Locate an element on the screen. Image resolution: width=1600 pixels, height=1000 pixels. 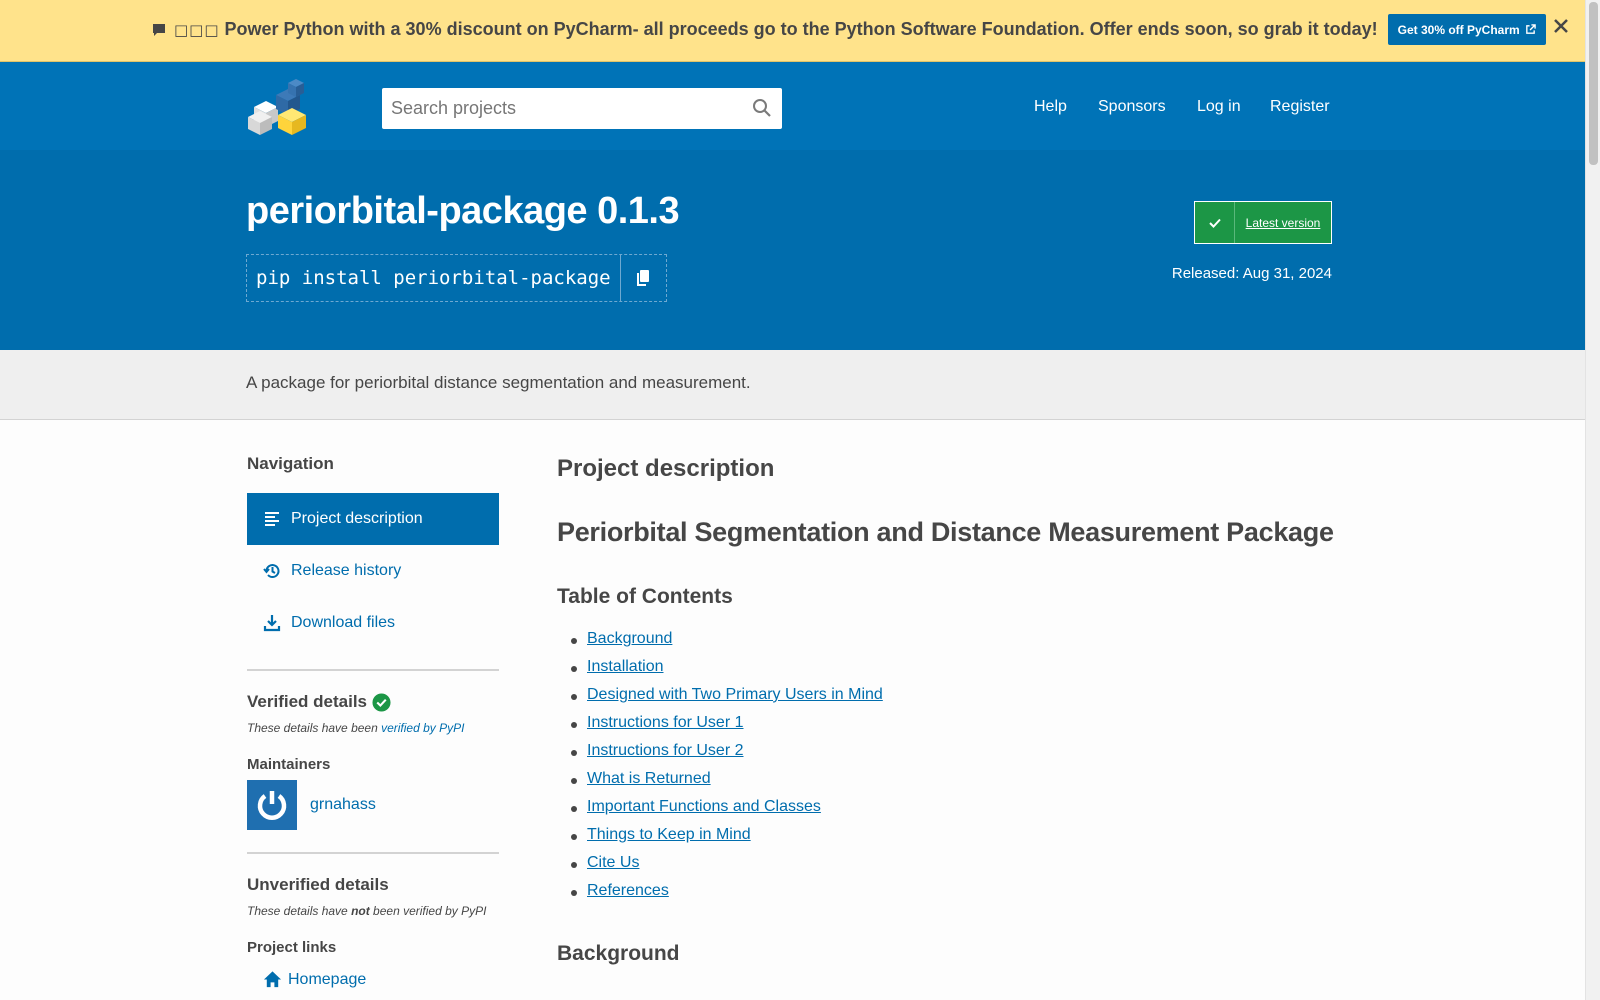
pycharm-discount-label: Get 30% off PyCharm is located at coordinates (1458, 29).